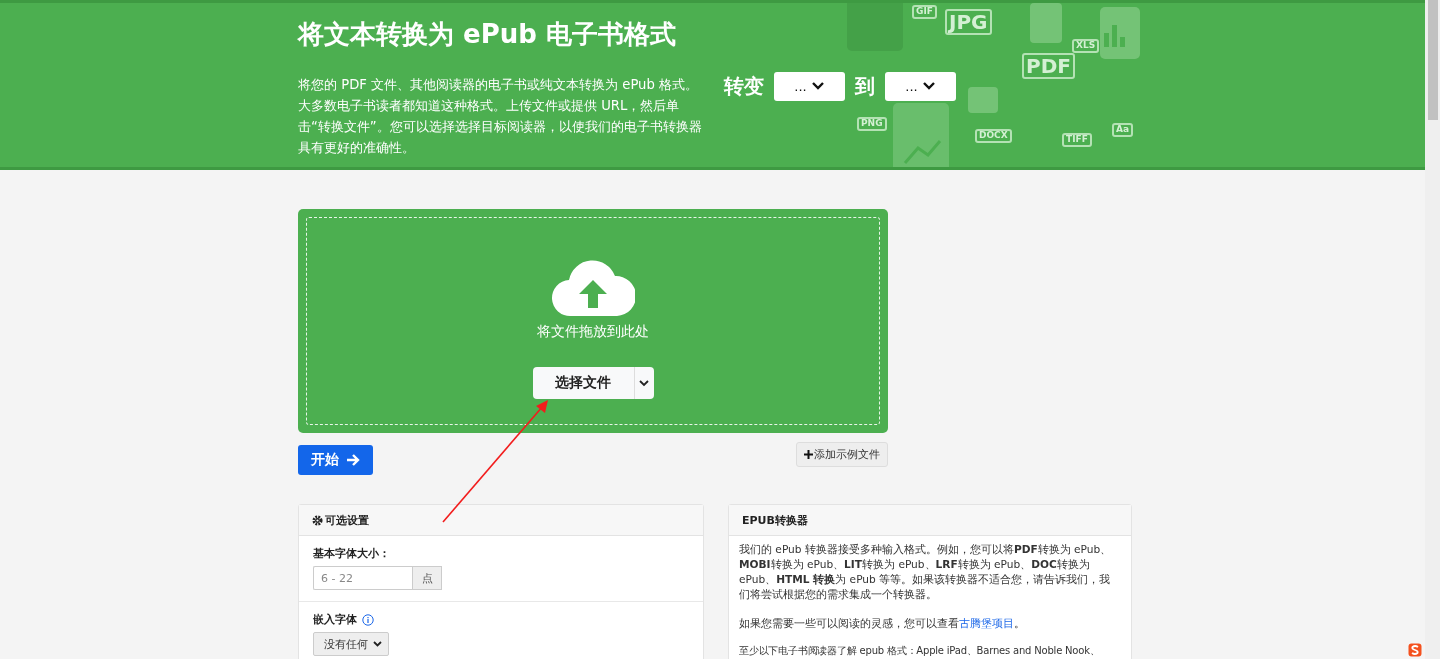 The image size is (1440, 659). What do you see at coordinates (920, 651) in the screenshot?
I see `info-paragraph: 至少以下电子书阅读器了解 epub 格式：Apple iPad、Barnes and Noble Nook、` at bounding box center [920, 651].